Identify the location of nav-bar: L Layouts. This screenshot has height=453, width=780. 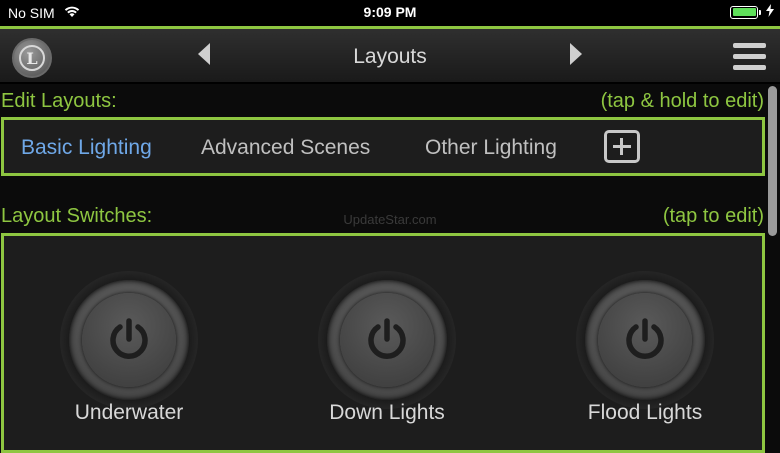
(390, 56).